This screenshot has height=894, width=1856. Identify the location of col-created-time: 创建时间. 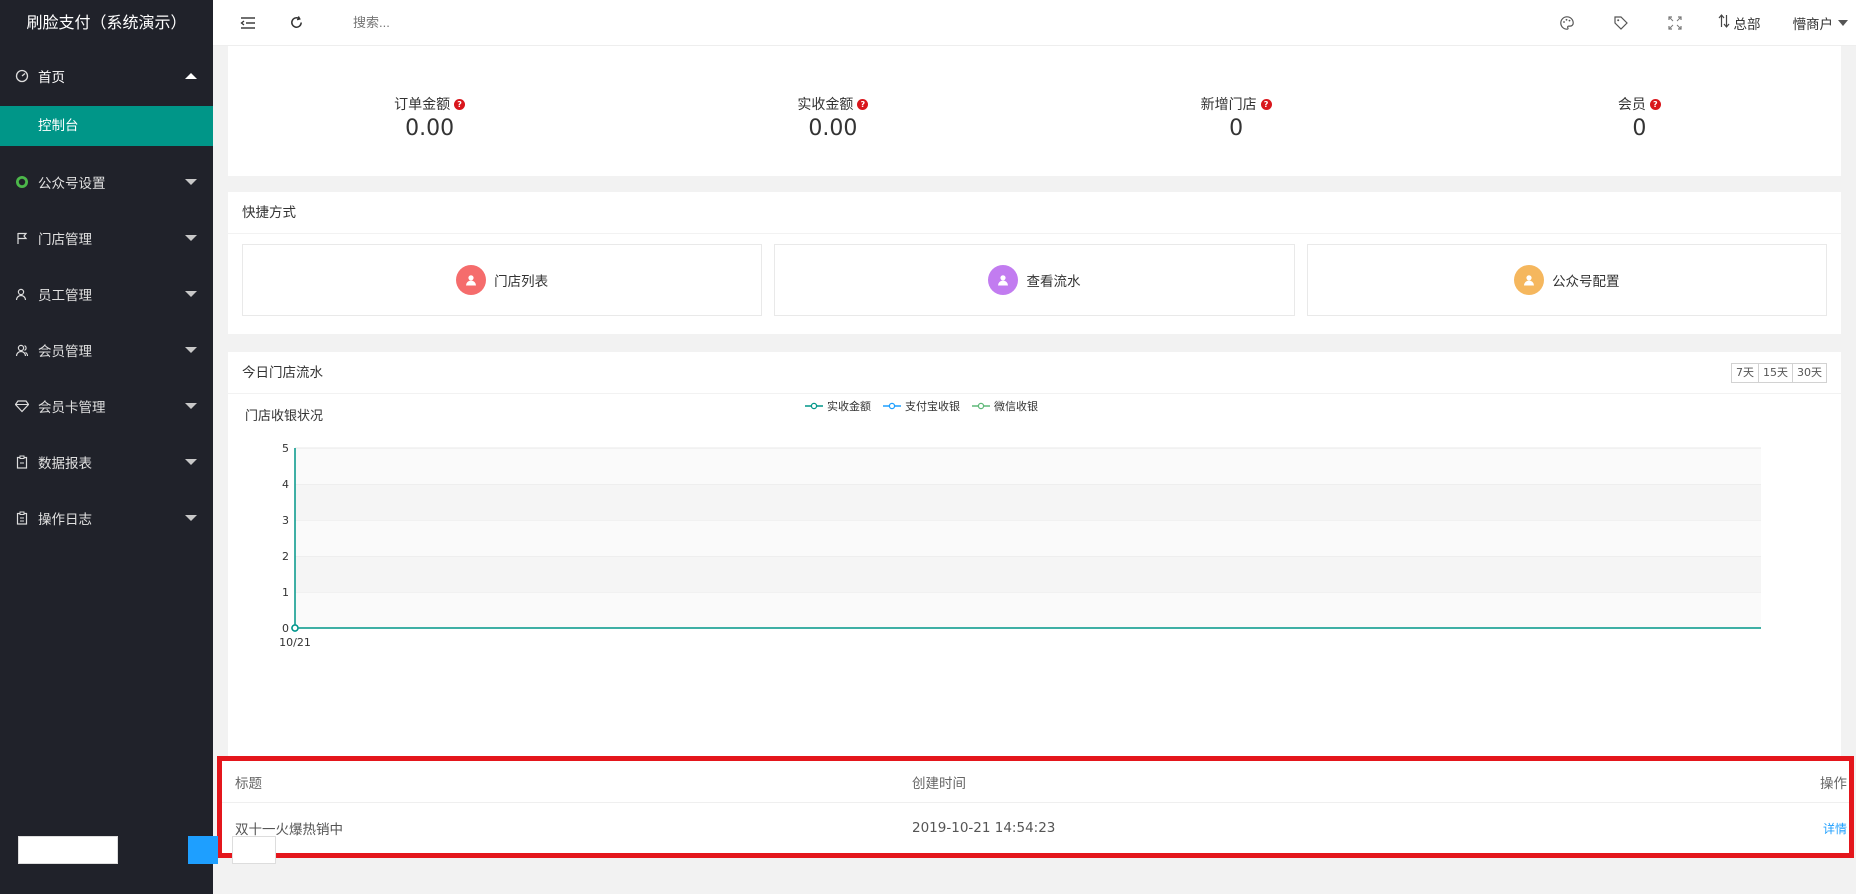
(939, 783).